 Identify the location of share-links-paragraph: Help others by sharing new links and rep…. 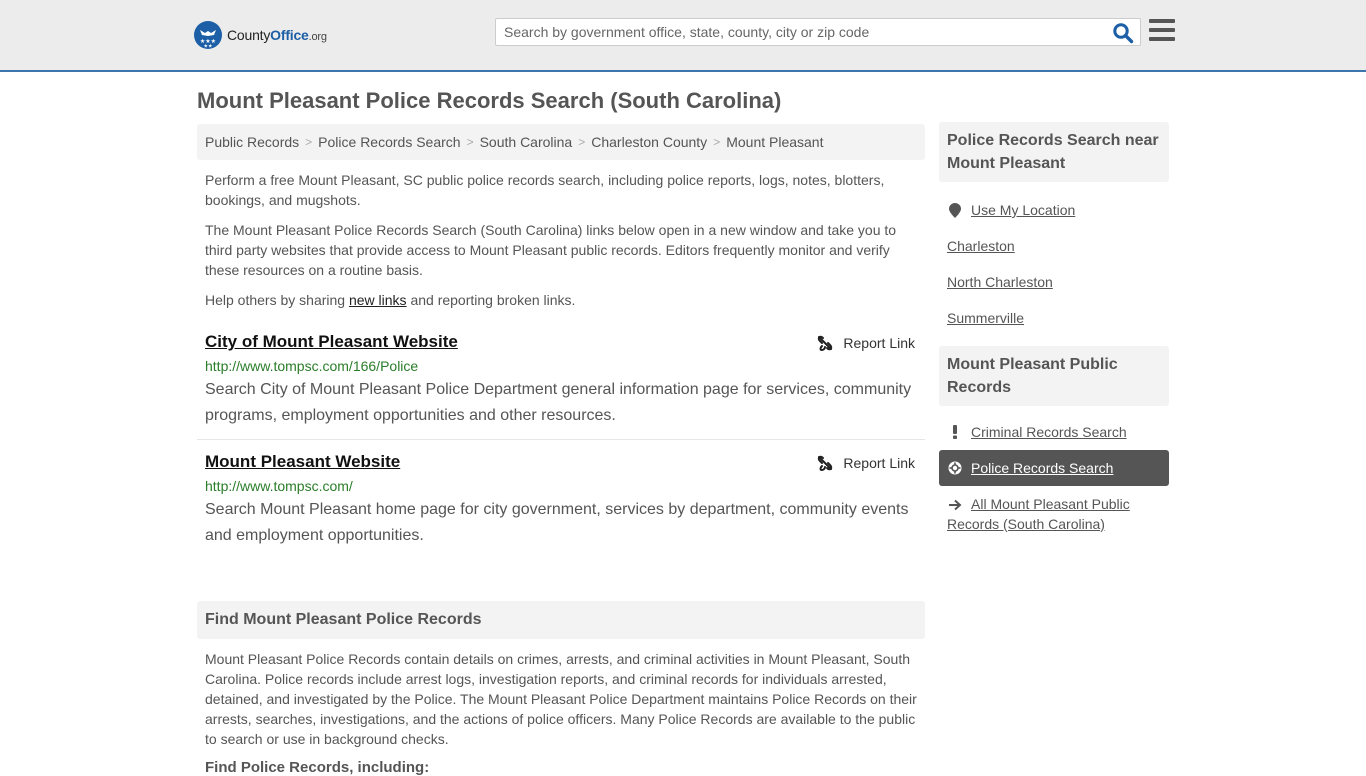
(390, 300).